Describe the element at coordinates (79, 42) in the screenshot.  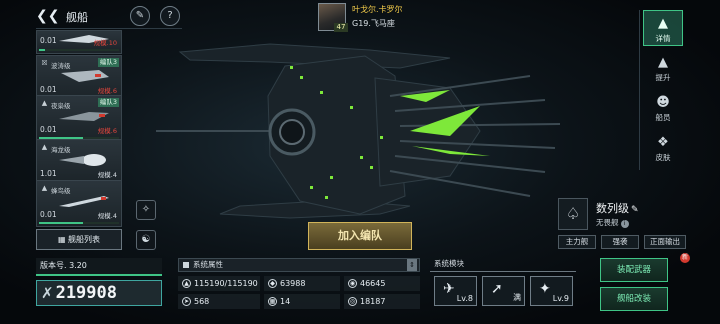
I see `ship-card: 0.01 规模.10` at that location.